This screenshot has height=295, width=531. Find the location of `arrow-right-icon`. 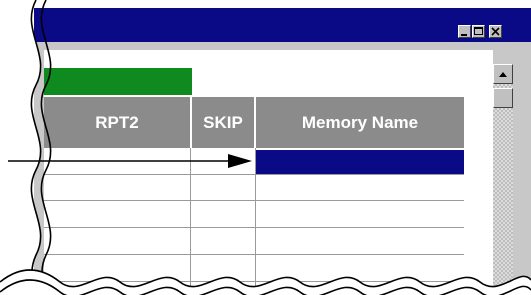

arrow-right-icon is located at coordinates (130, 161).